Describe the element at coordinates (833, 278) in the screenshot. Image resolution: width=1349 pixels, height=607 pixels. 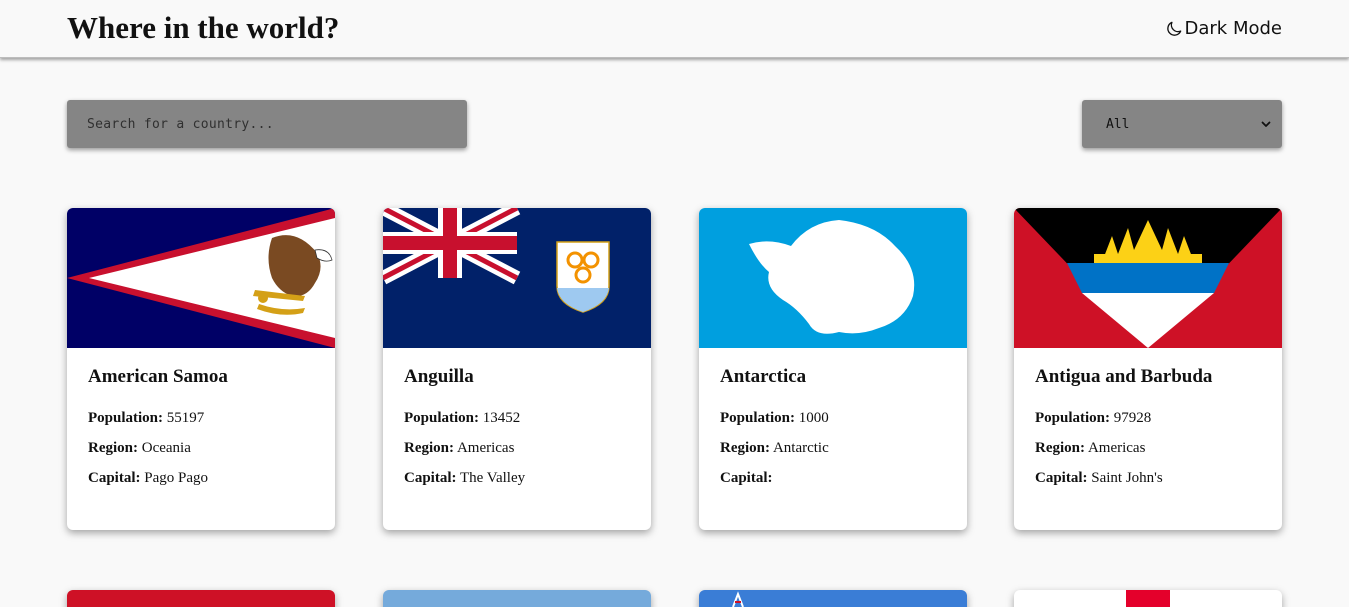
I see `antarctica-flag` at that location.